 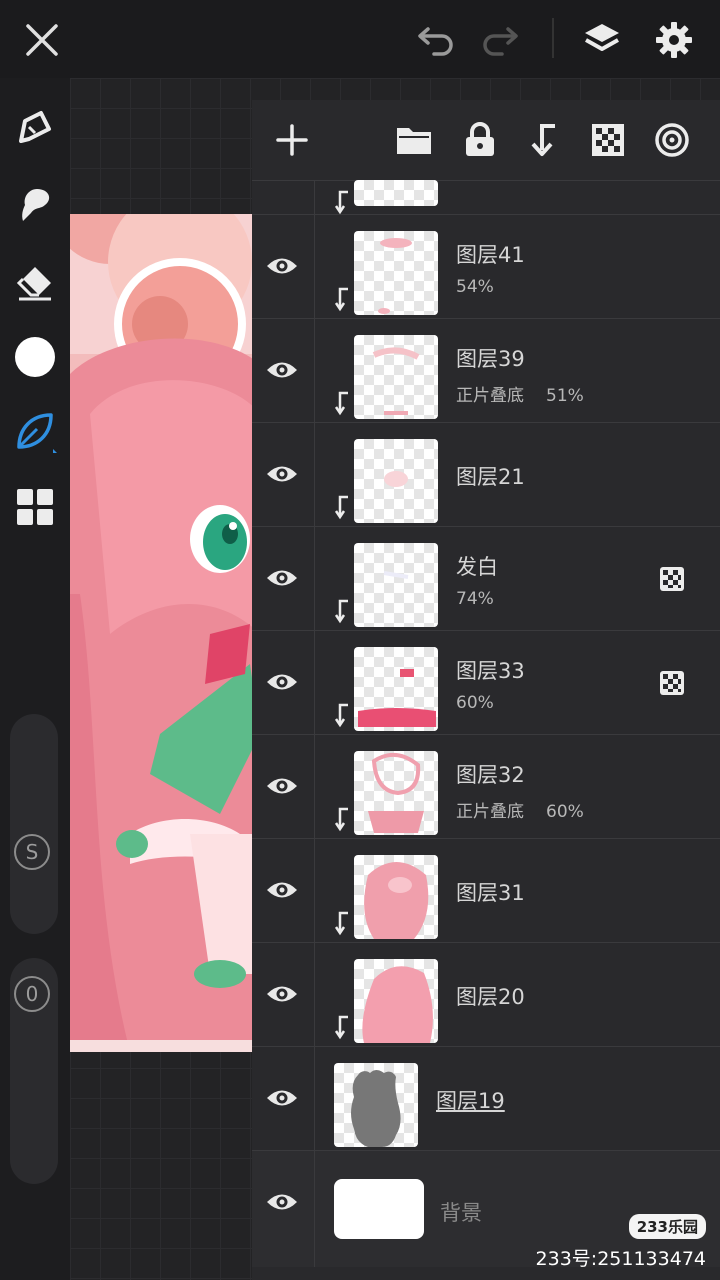 What do you see at coordinates (490, 477) in the screenshot?
I see `layer-name: 图层21` at bounding box center [490, 477].